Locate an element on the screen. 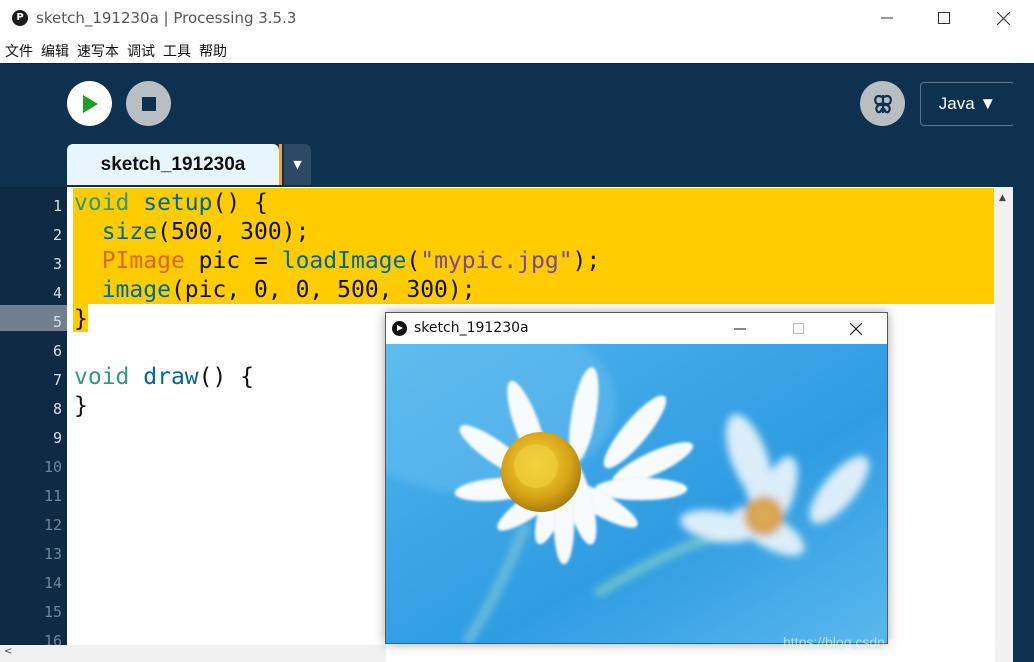  line-number: 2 is located at coordinates (57, 235).